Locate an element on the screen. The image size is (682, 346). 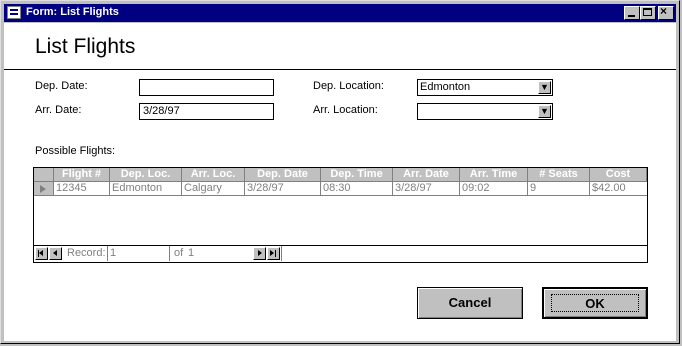
maximize-icon is located at coordinates (647, 12).